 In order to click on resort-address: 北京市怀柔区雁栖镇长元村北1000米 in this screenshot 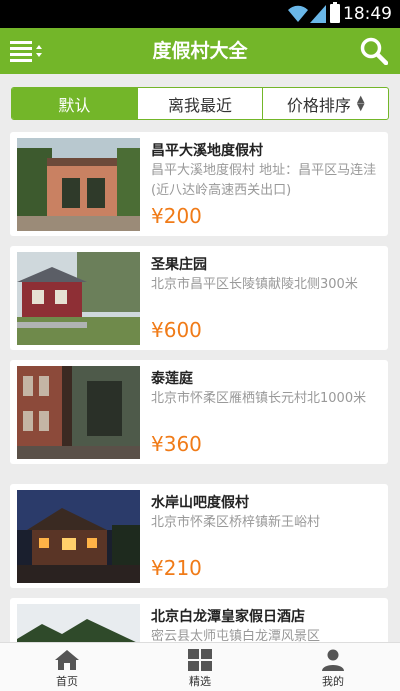, I will do `click(259, 398)`.